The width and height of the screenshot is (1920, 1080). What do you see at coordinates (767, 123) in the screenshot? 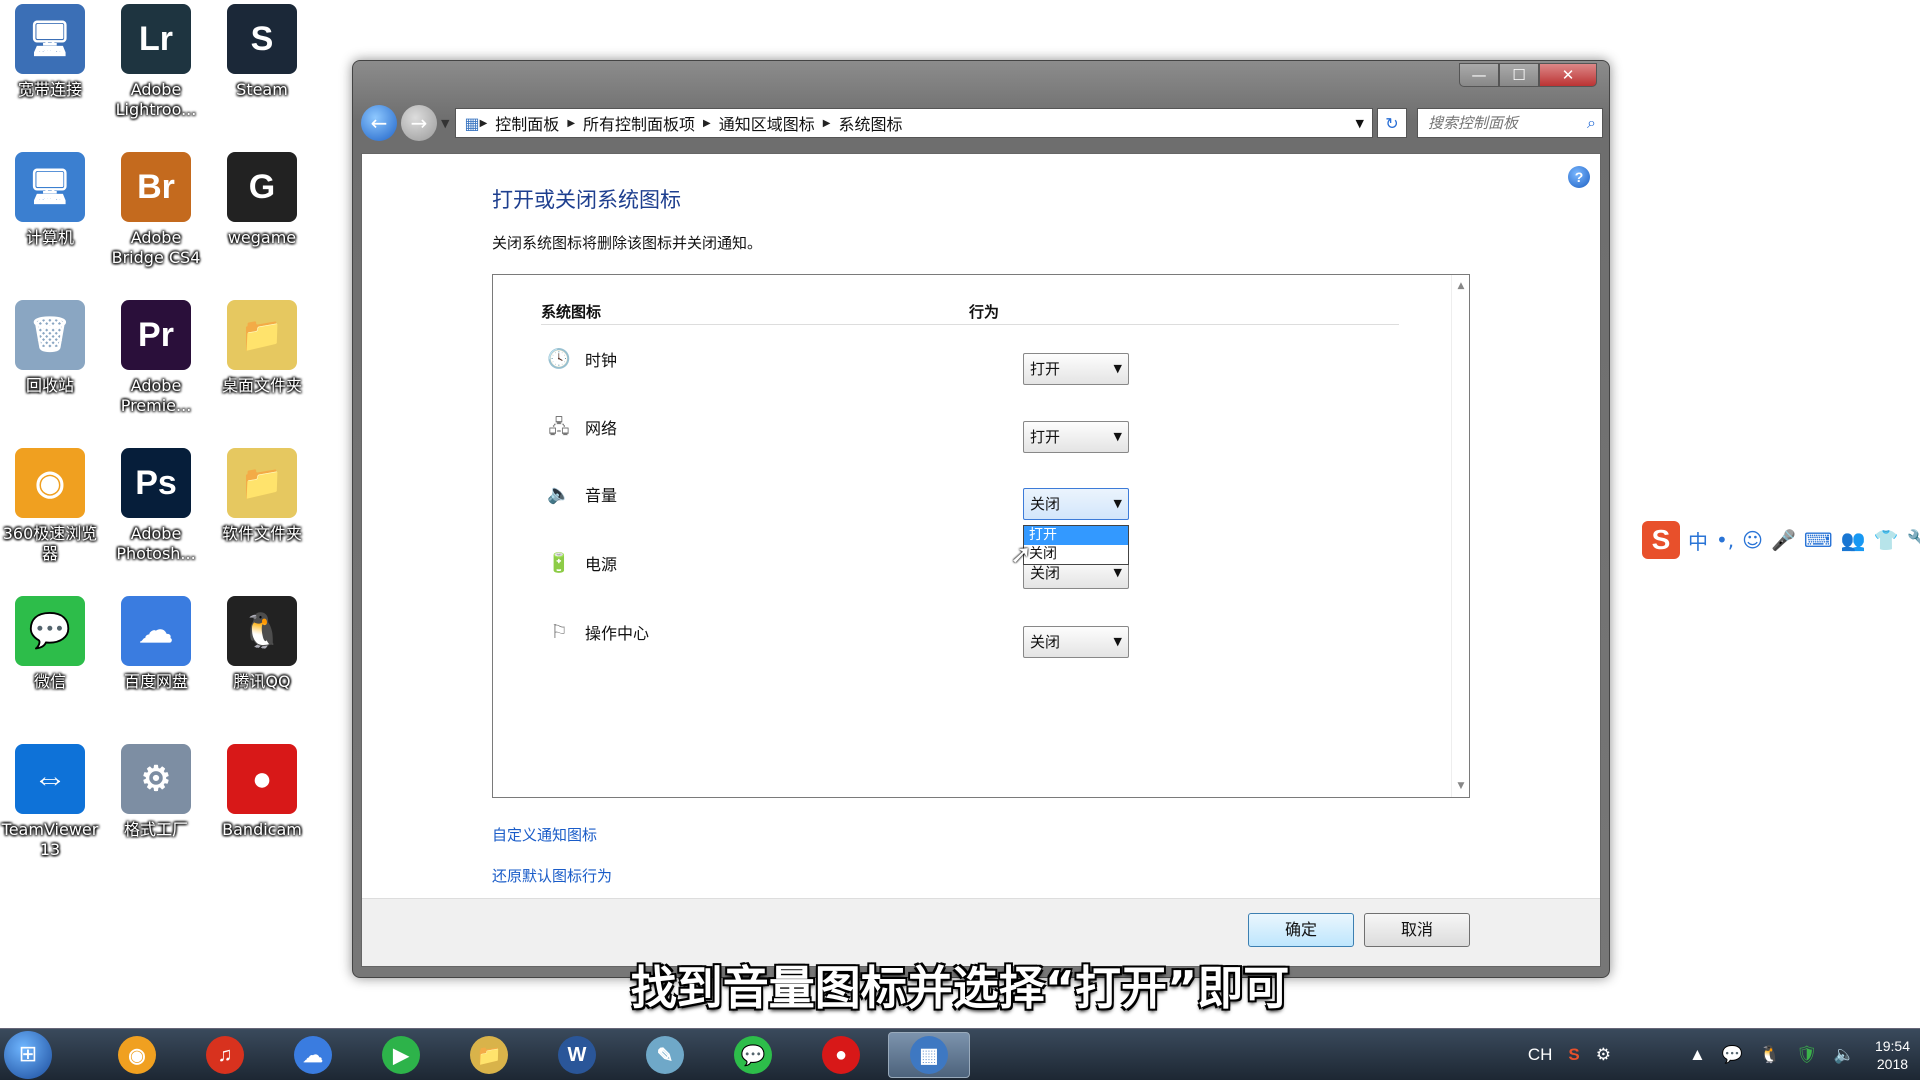
I see `breadcrumb-item: 通知区域图标` at bounding box center [767, 123].